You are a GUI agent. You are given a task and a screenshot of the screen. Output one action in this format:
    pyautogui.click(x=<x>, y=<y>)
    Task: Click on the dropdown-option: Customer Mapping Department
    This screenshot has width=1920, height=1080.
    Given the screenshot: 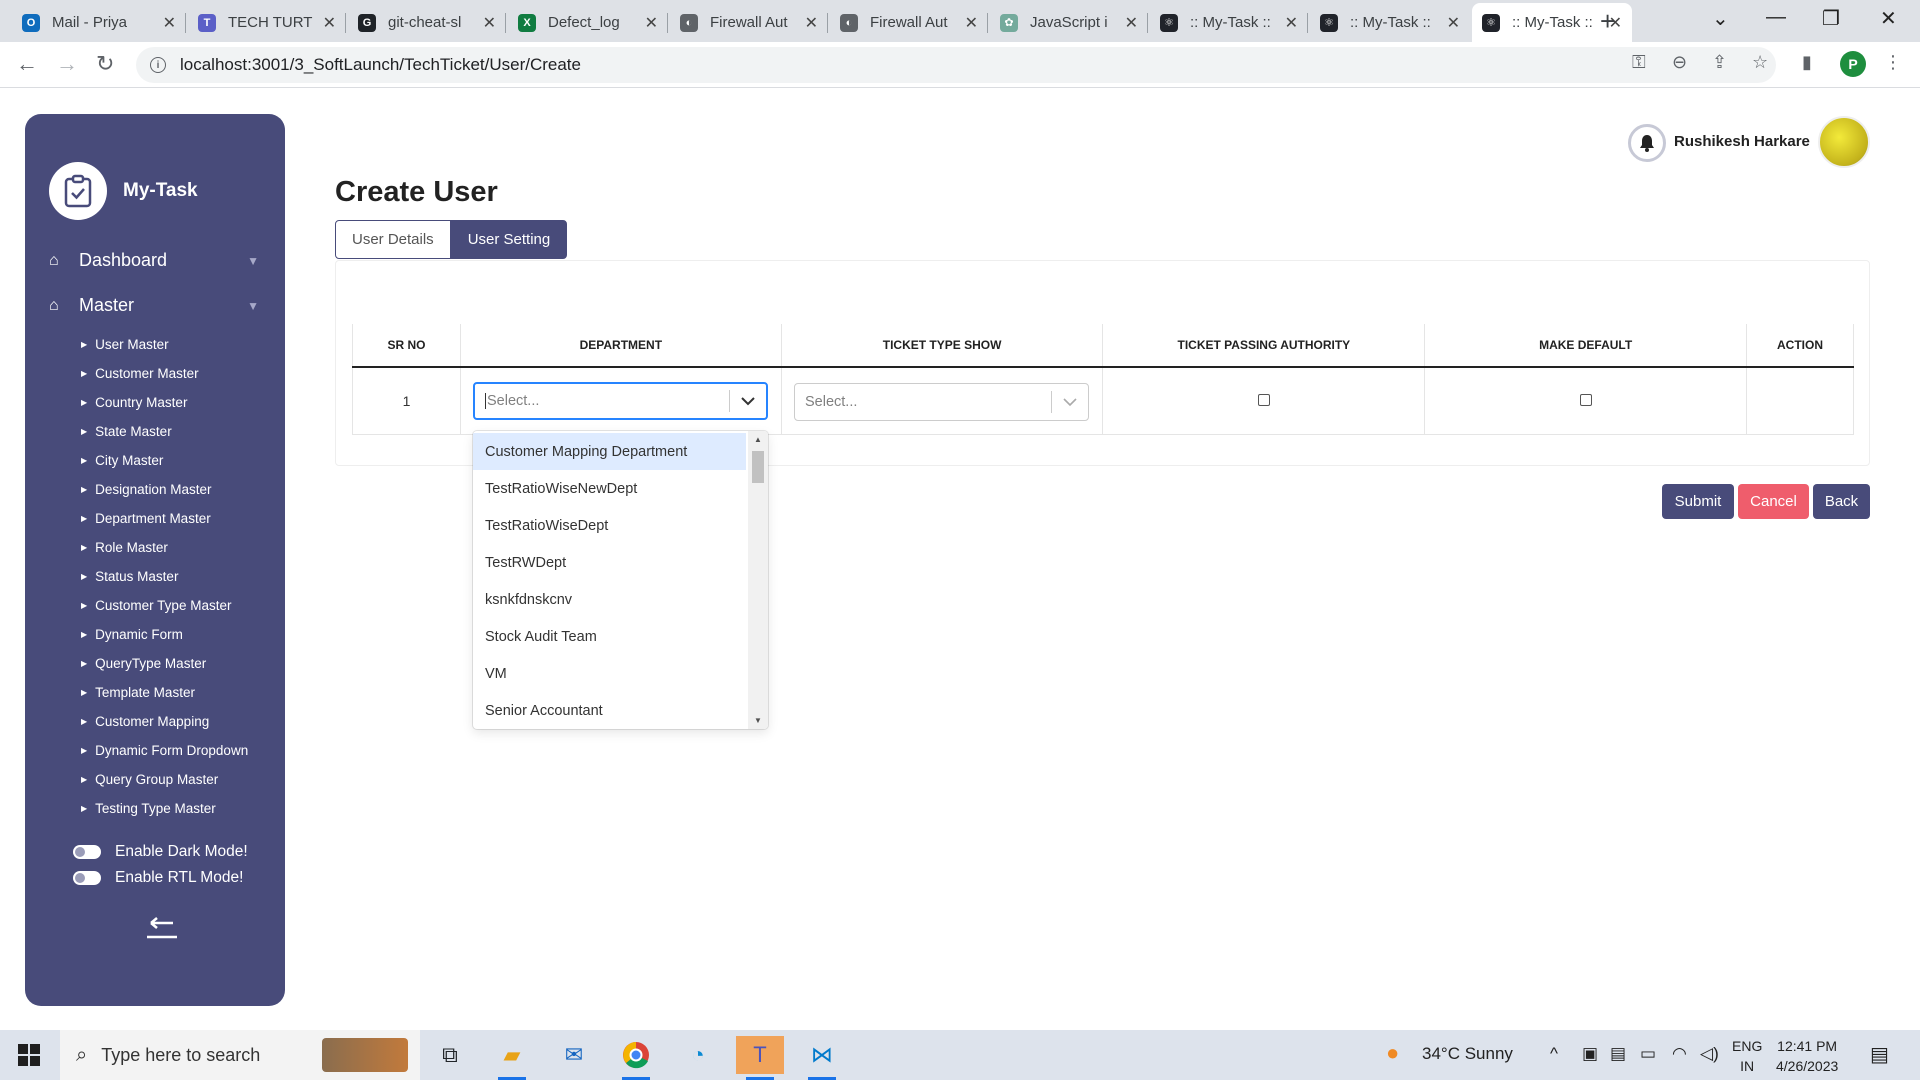 What is the action you would take?
    pyautogui.click(x=609, y=451)
    